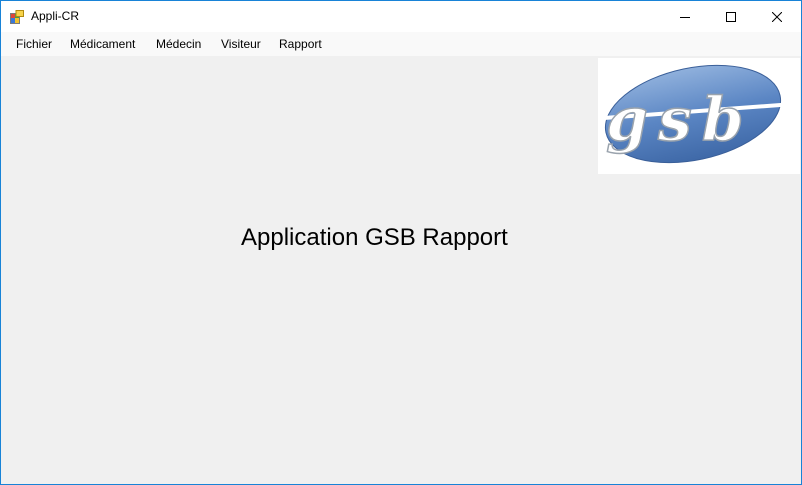 Image resolution: width=802 pixels, height=485 pixels. What do you see at coordinates (680, 120) in the screenshot?
I see `svg-text: gsb` at bounding box center [680, 120].